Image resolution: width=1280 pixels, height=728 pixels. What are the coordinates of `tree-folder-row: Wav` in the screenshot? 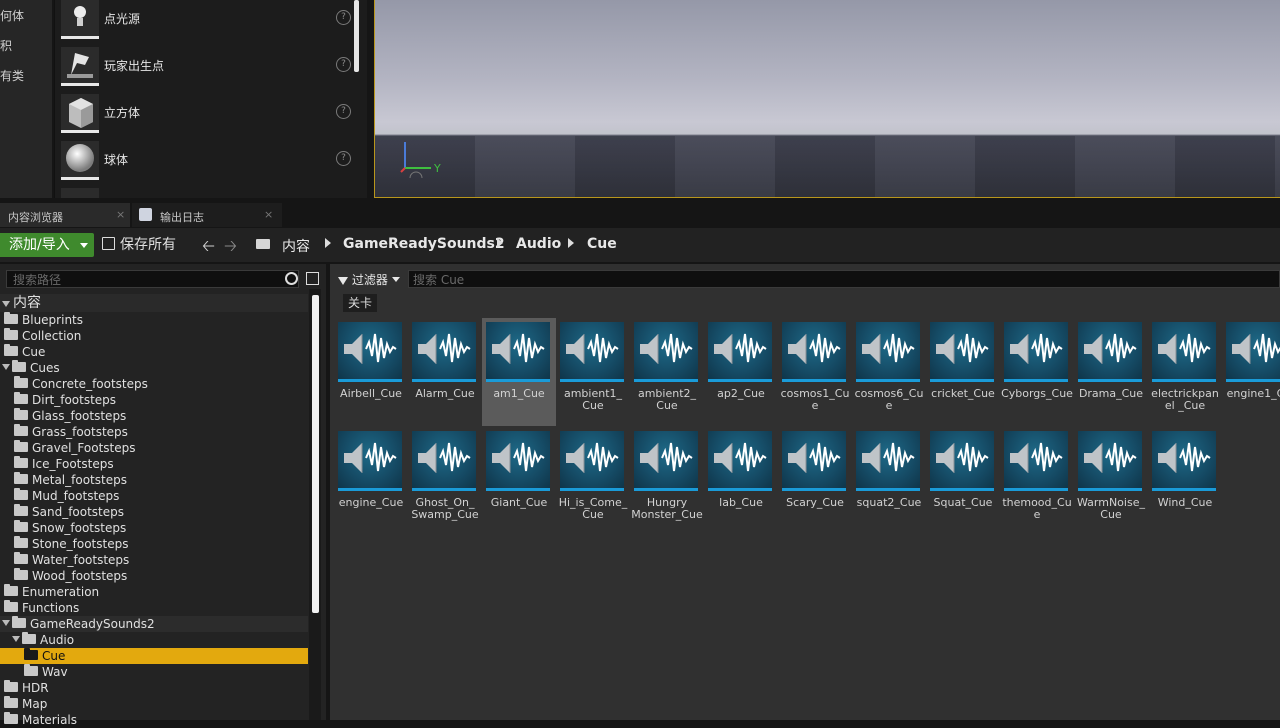 It's located at (154, 672).